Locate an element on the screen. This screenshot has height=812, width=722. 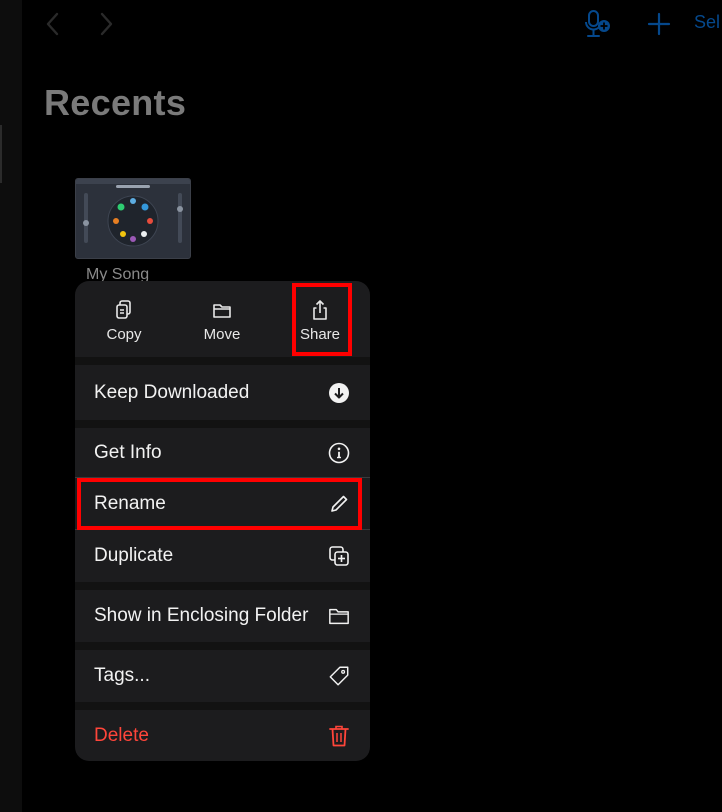
page-title: Recents is located at coordinates (115, 102).